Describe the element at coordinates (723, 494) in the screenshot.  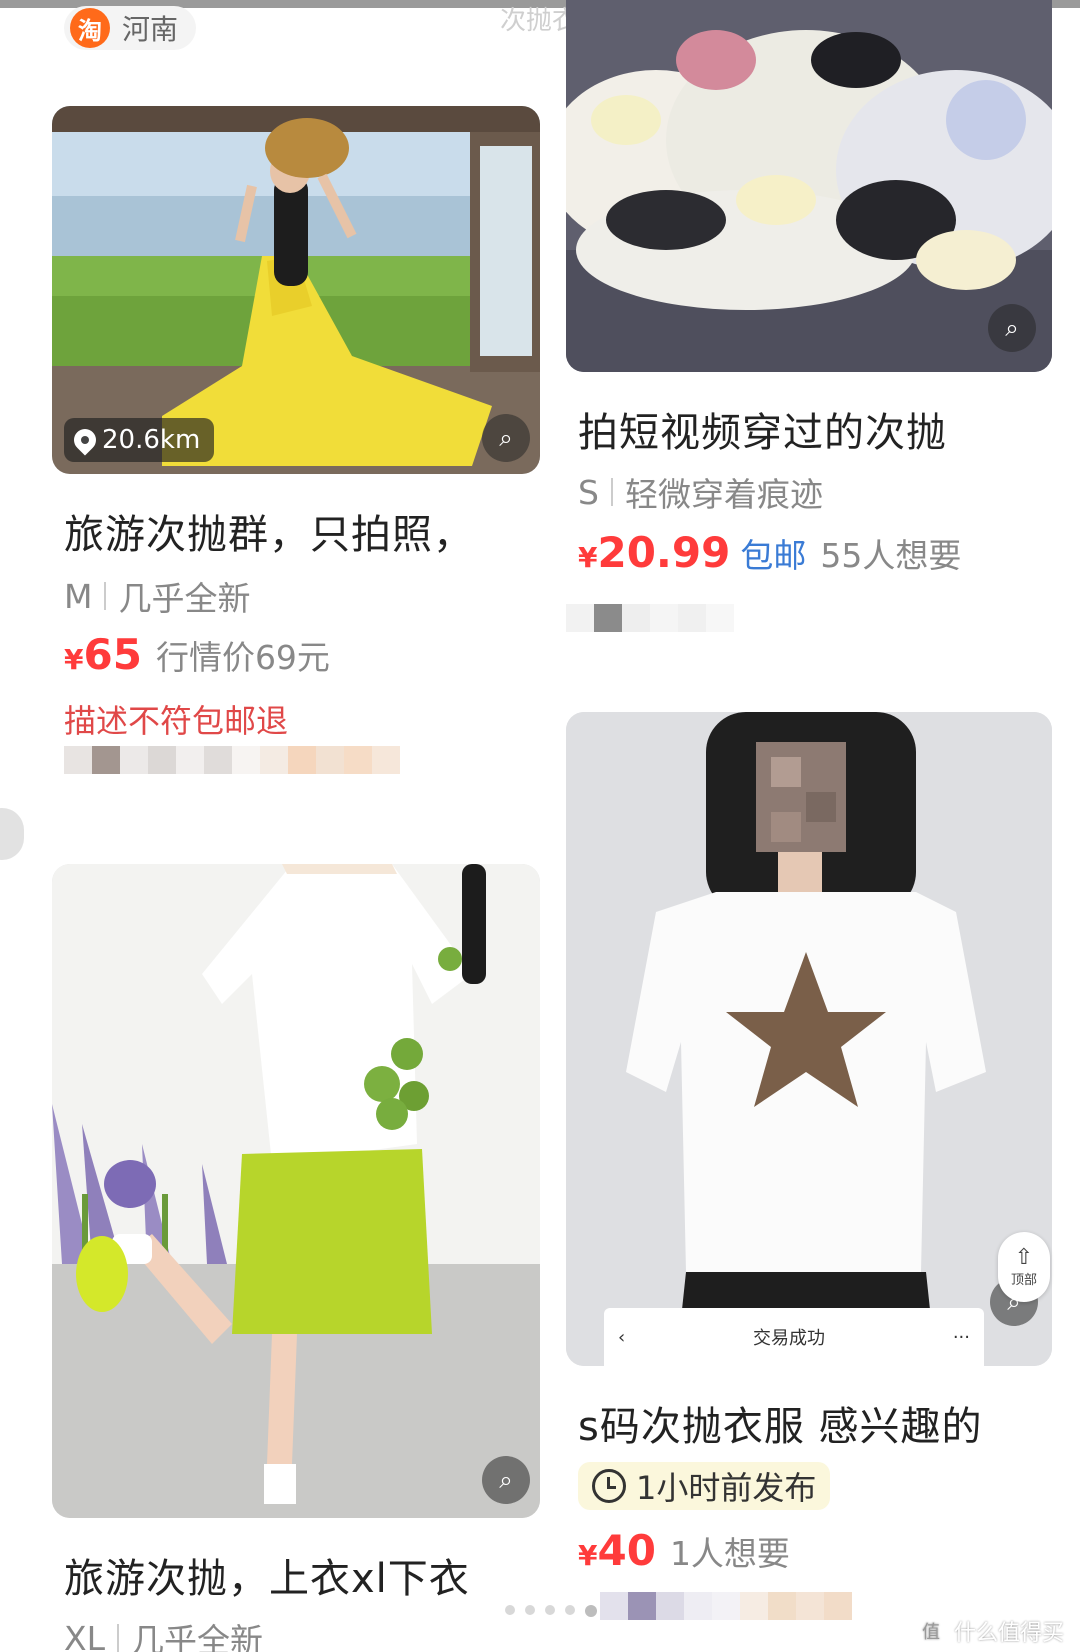
I see `condition-label: 轻微穿着痕迹` at that location.